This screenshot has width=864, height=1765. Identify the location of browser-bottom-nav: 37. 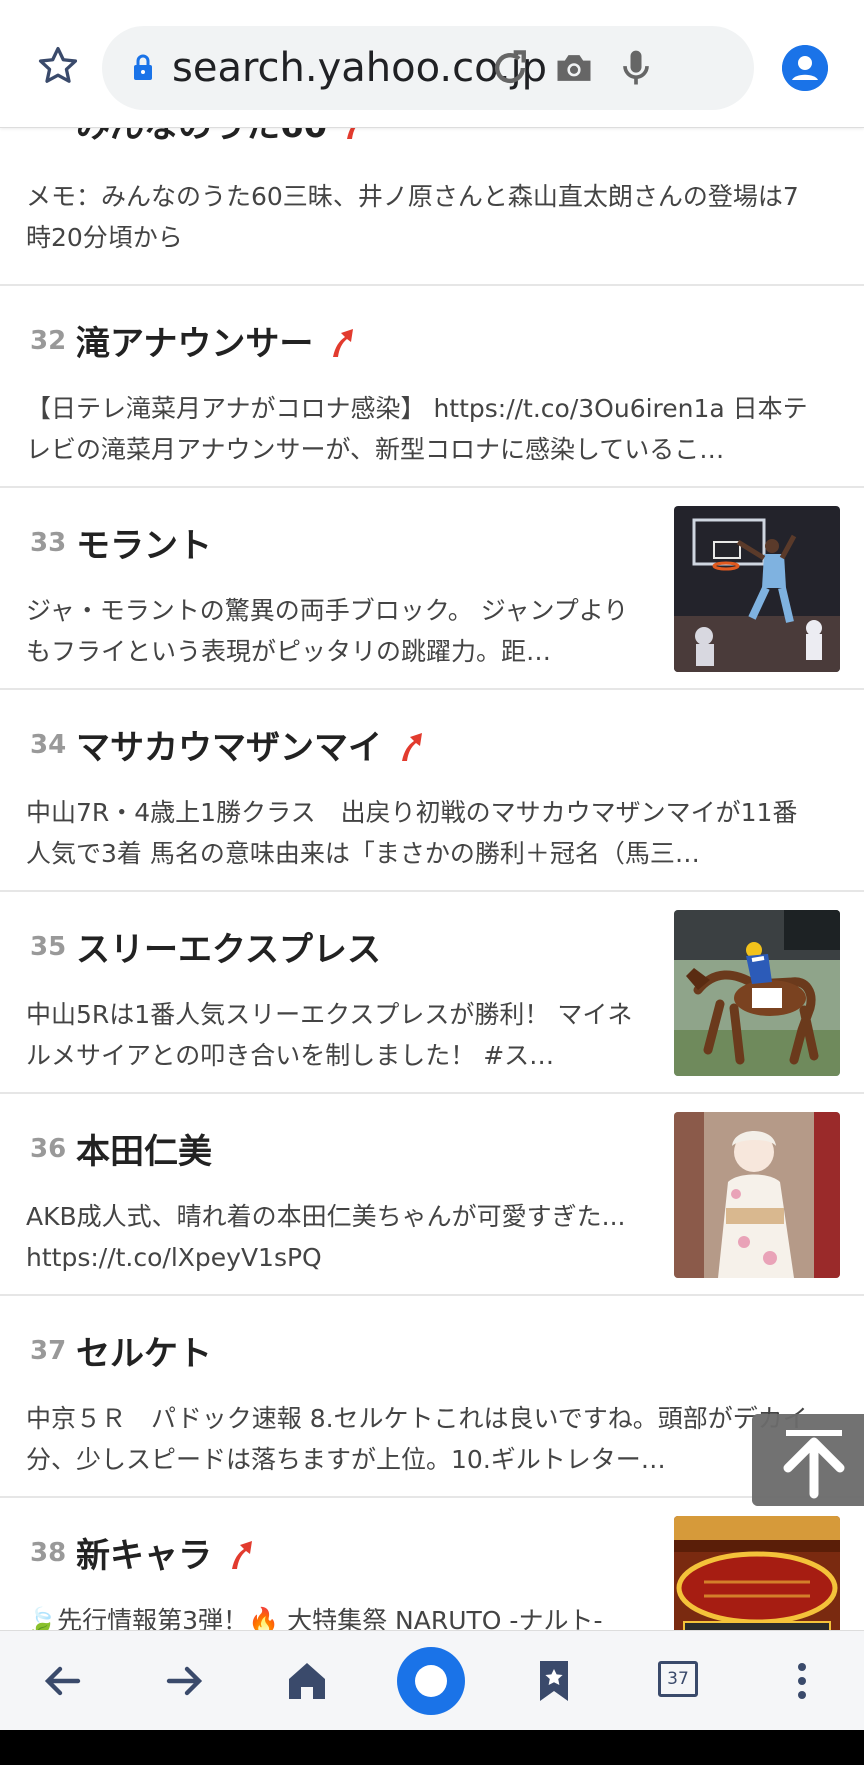
(432, 1680).